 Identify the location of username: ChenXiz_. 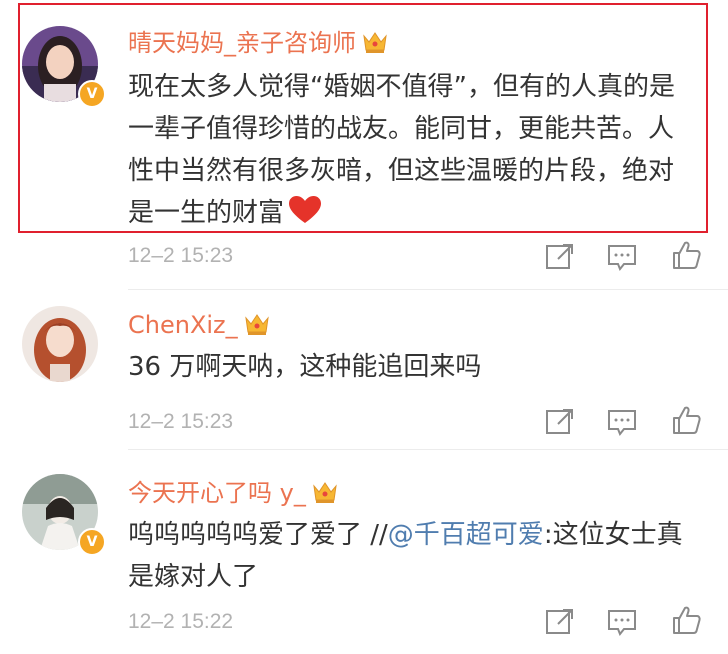
(199, 326).